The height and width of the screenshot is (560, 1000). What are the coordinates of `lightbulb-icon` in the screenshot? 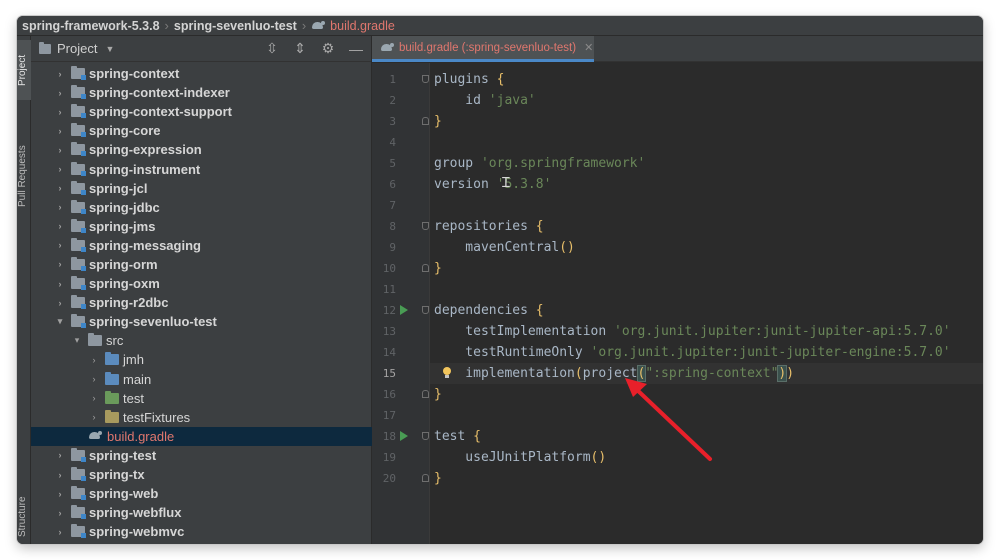 It's located at (447, 373).